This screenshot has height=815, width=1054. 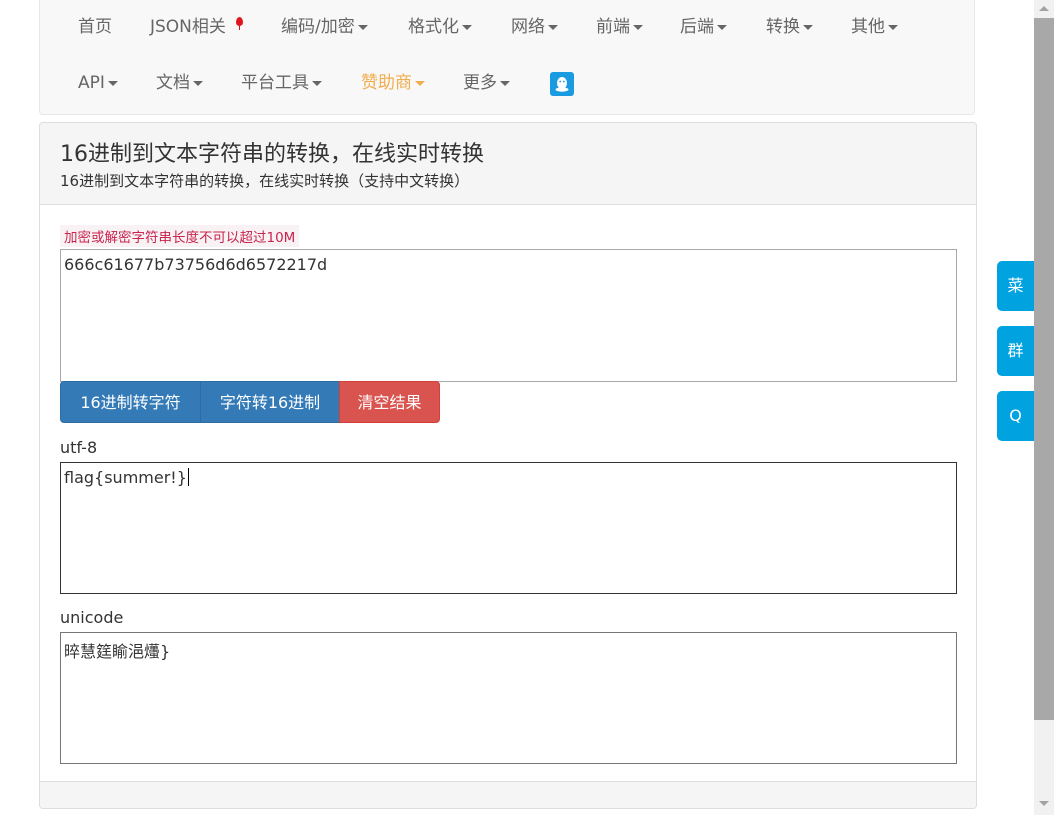 What do you see at coordinates (130, 402) in the screenshot?
I see `hex-to-string-button: 16进制转字符` at bounding box center [130, 402].